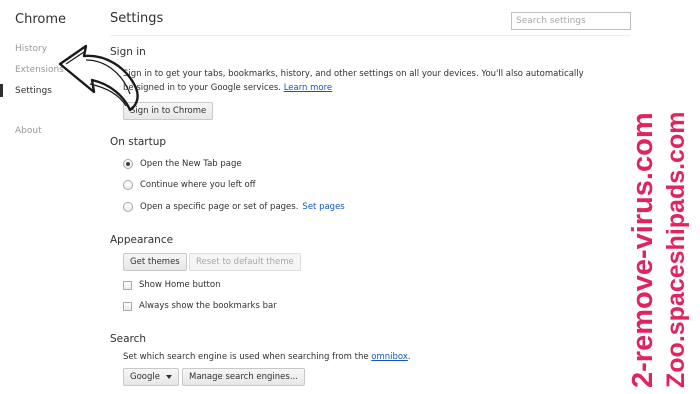 Image resolution: width=700 pixels, height=394 pixels. What do you see at coordinates (128, 164) in the screenshot?
I see `radio-new-tab` at bounding box center [128, 164].